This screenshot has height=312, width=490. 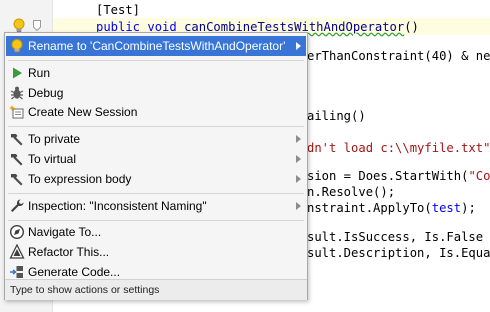 I want to click on code-line: sult.IsSuccess, Is.False );, so click(x=398, y=237).